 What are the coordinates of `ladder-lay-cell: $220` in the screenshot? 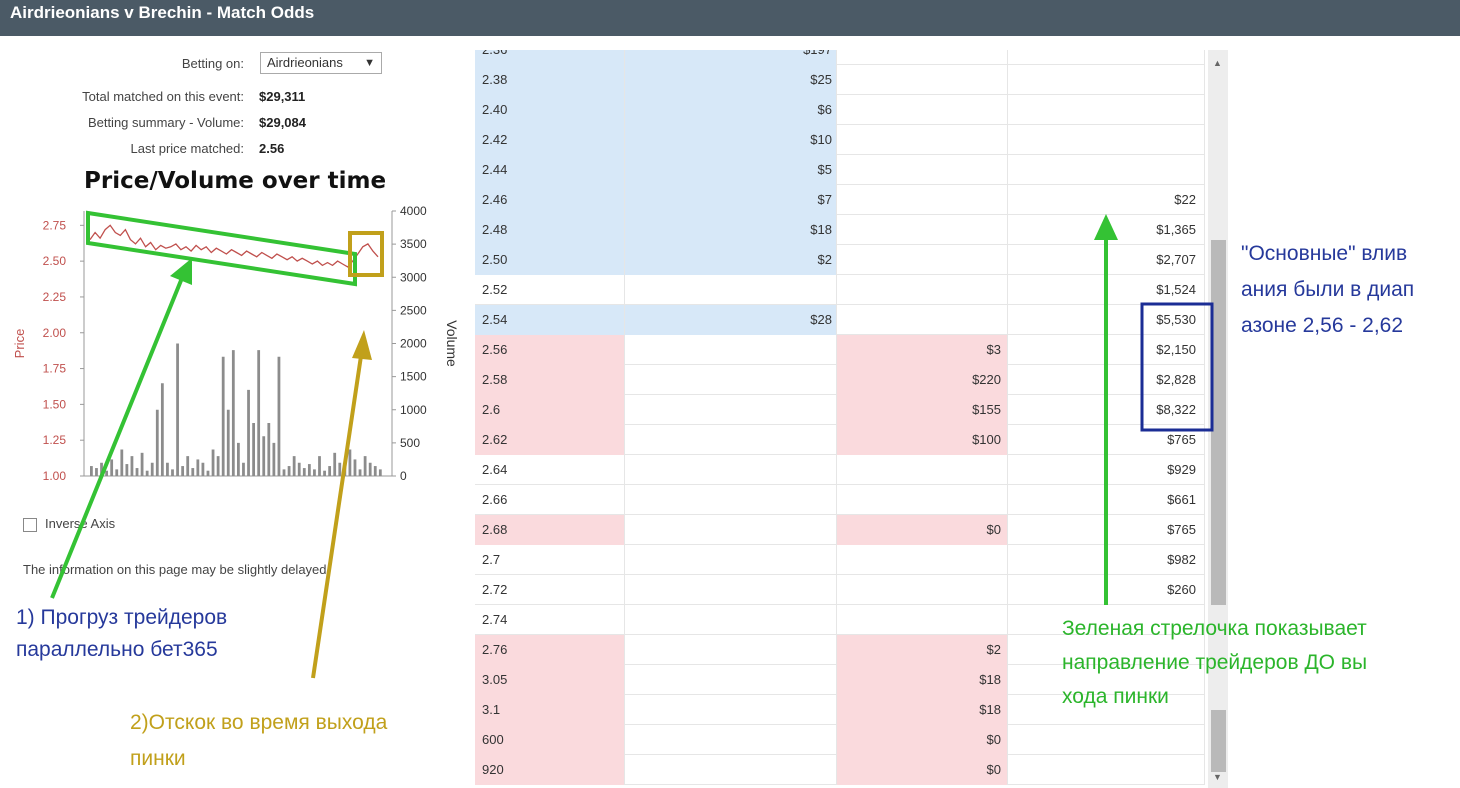 It's located at (922, 380).